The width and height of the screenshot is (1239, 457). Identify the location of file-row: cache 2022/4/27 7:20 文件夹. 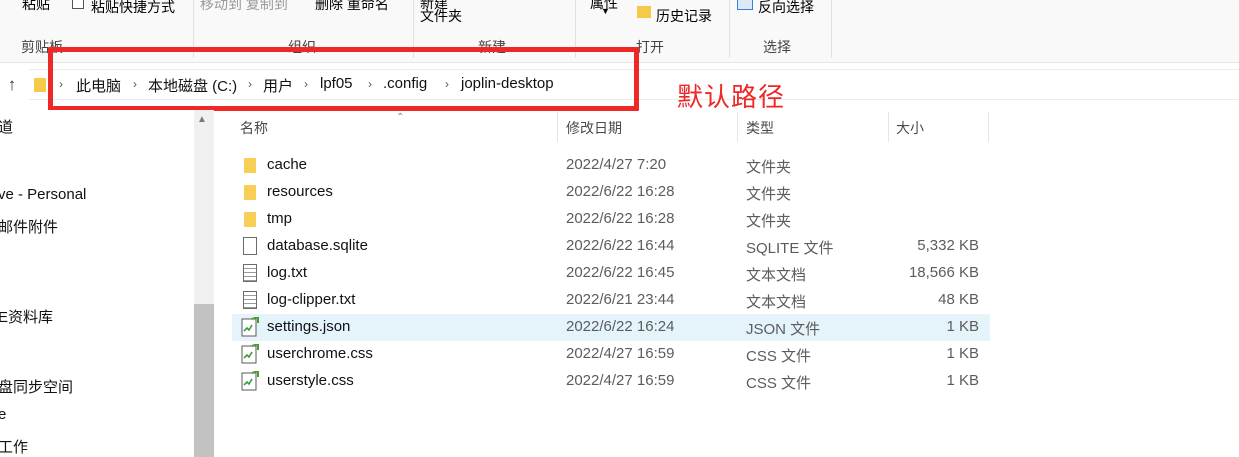
(611, 165).